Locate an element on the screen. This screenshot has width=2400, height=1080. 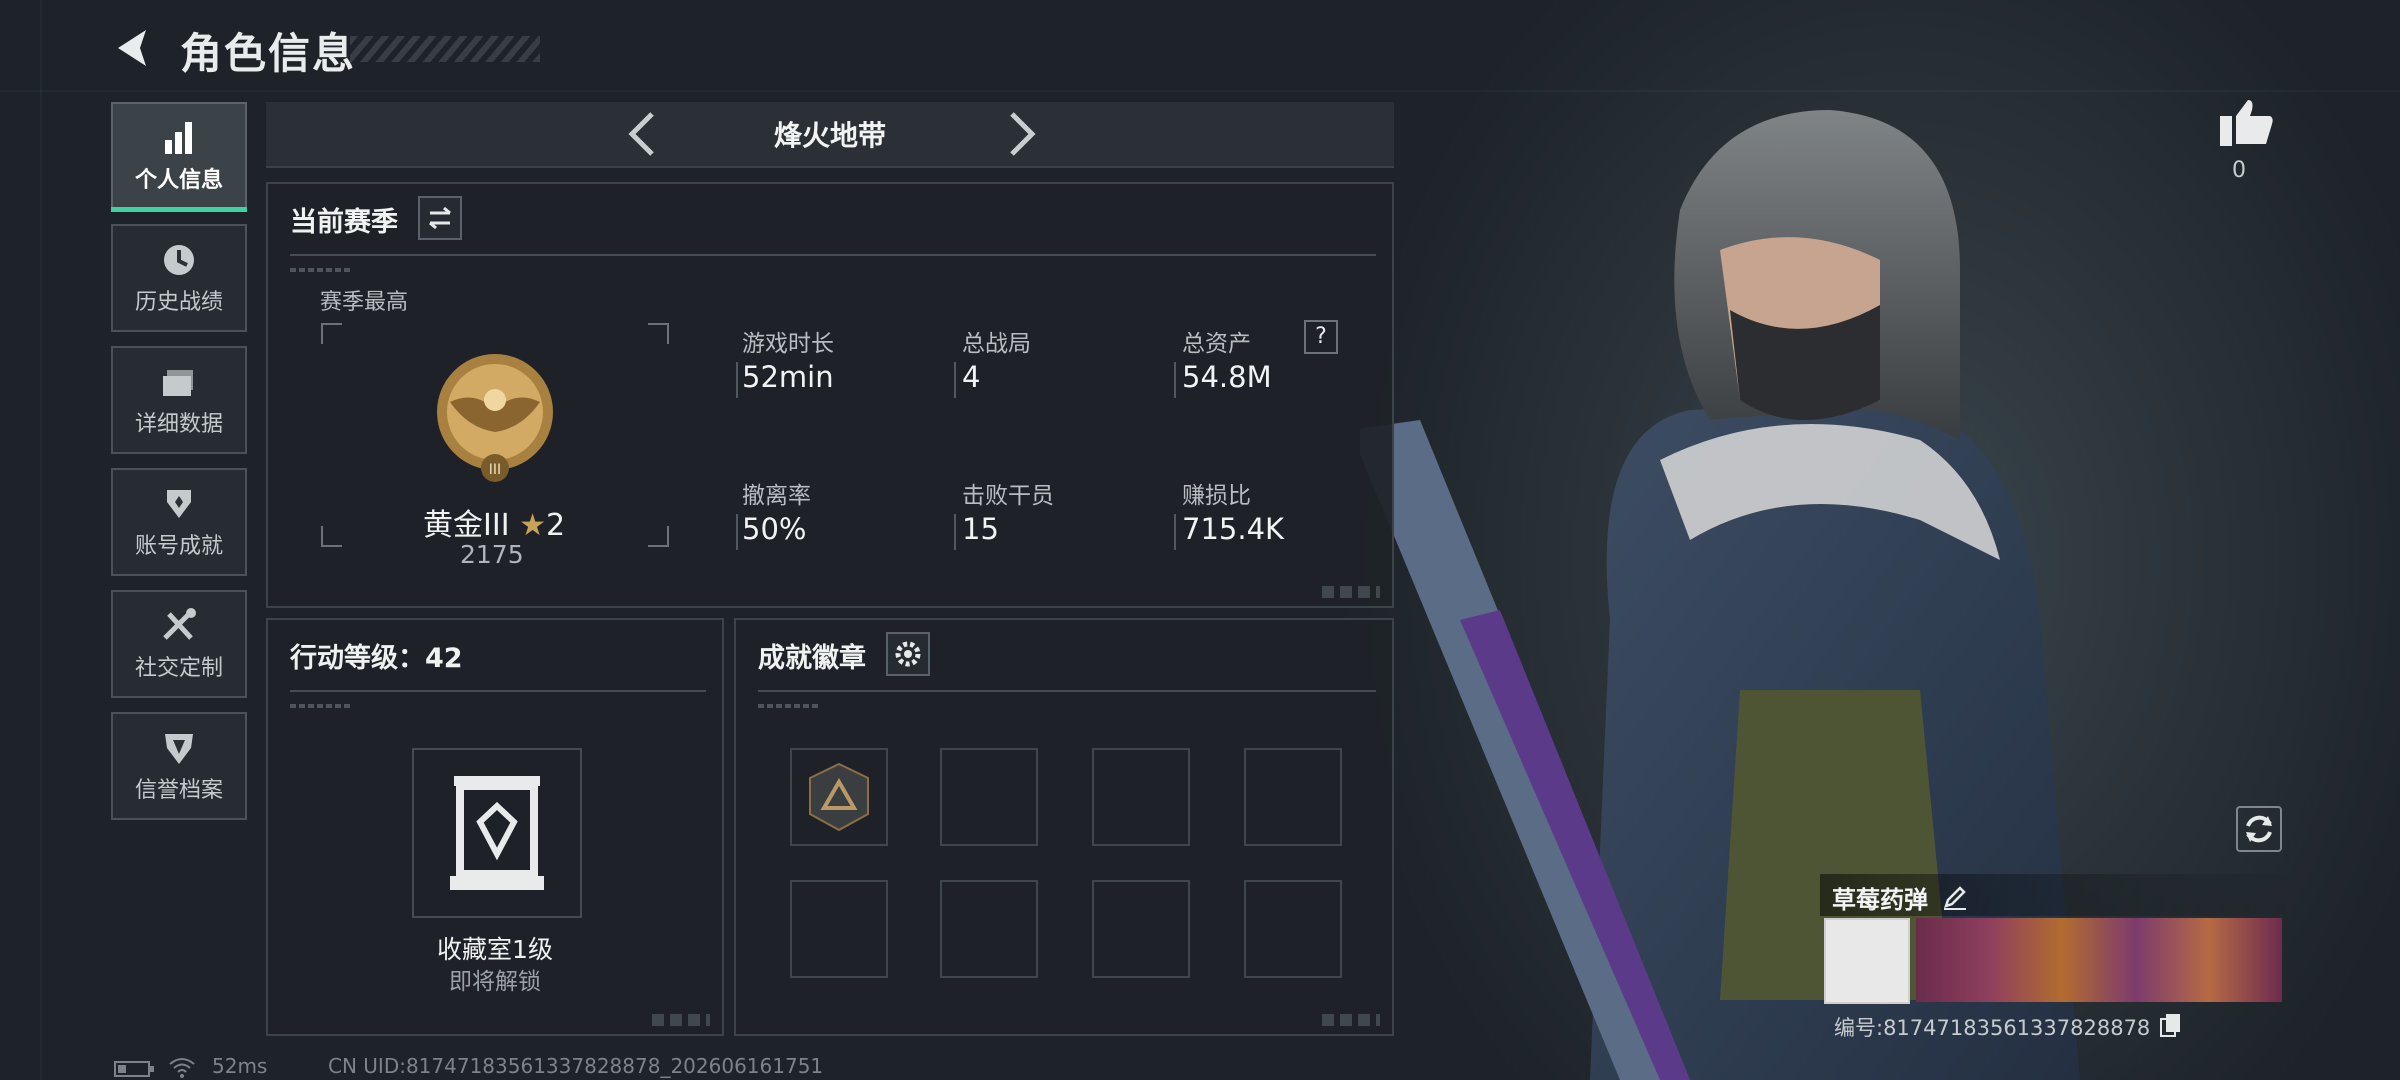
stat-label-kills: 击败干员 is located at coordinates (1008, 496).